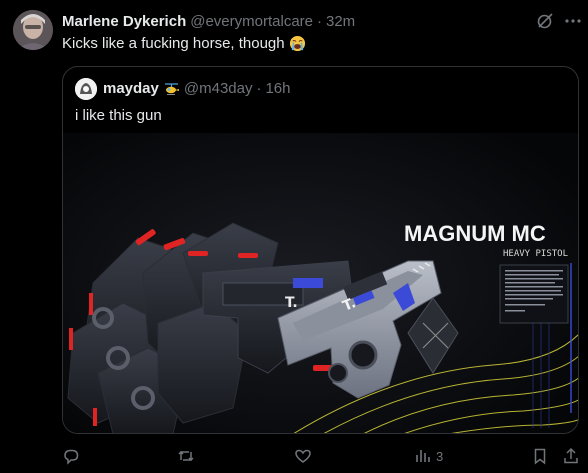 Image resolution: width=588 pixels, height=473 pixels. I want to click on views-icon, so click(423, 456).